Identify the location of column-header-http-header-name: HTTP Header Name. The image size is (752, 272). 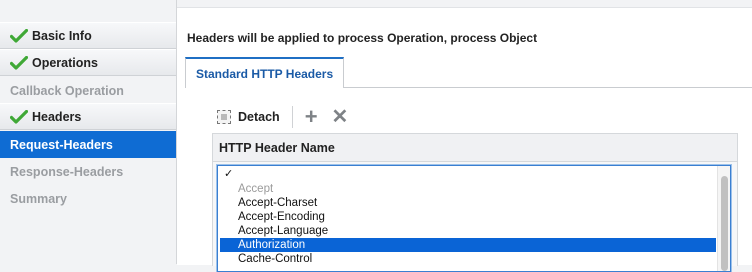
(475, 148).